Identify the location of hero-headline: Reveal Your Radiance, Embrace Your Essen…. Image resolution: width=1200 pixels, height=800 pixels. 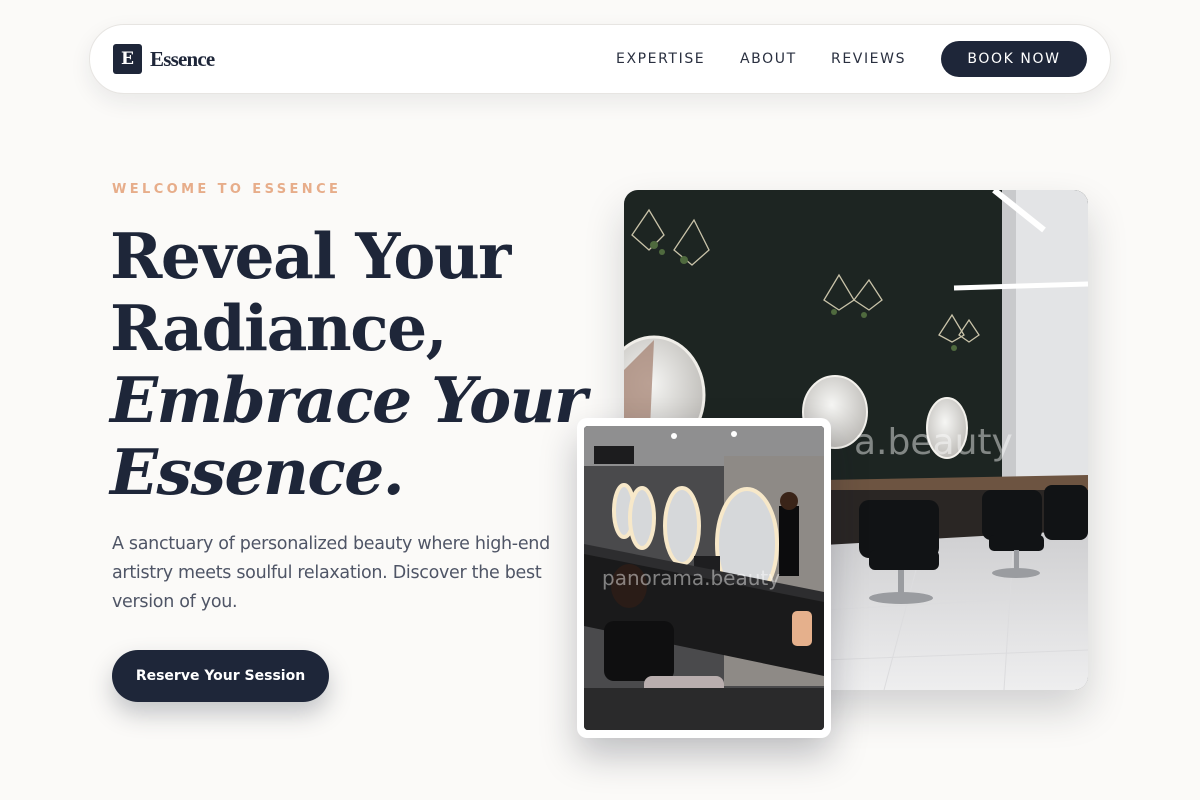
(350, 364).